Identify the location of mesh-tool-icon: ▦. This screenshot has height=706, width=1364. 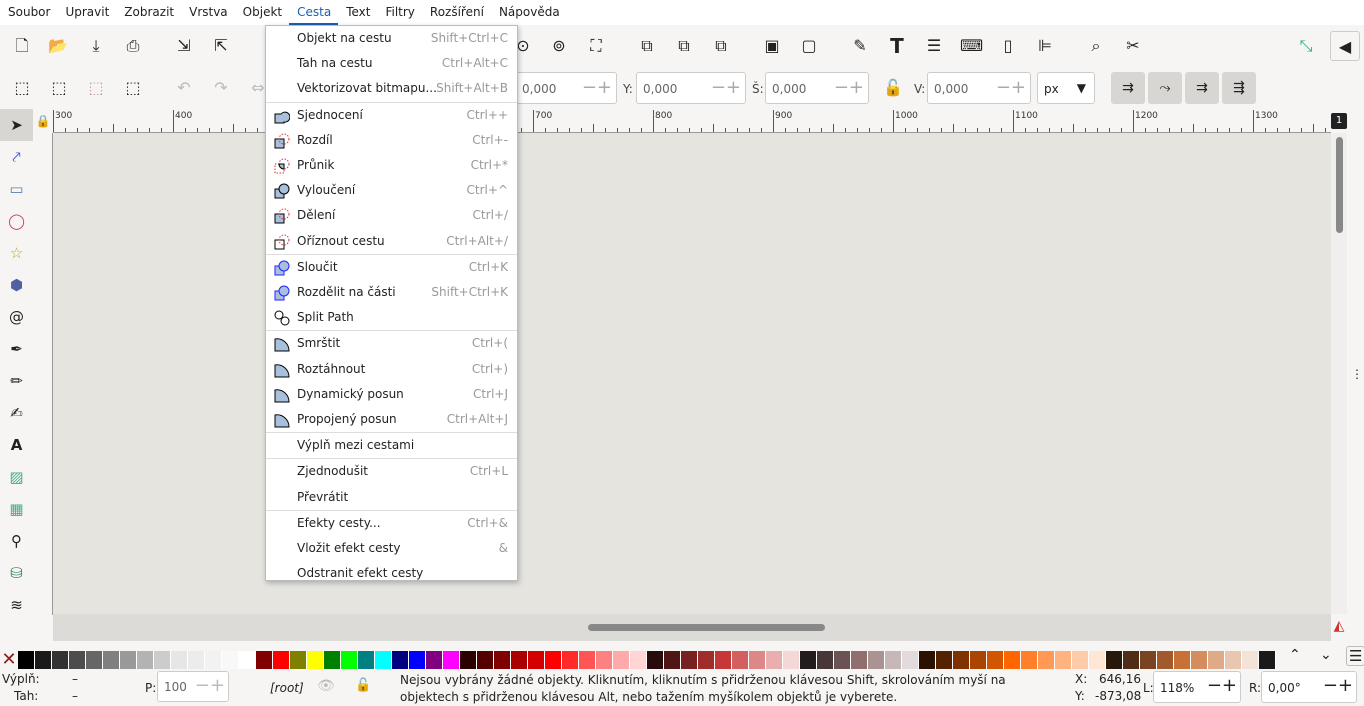
(16, 509).